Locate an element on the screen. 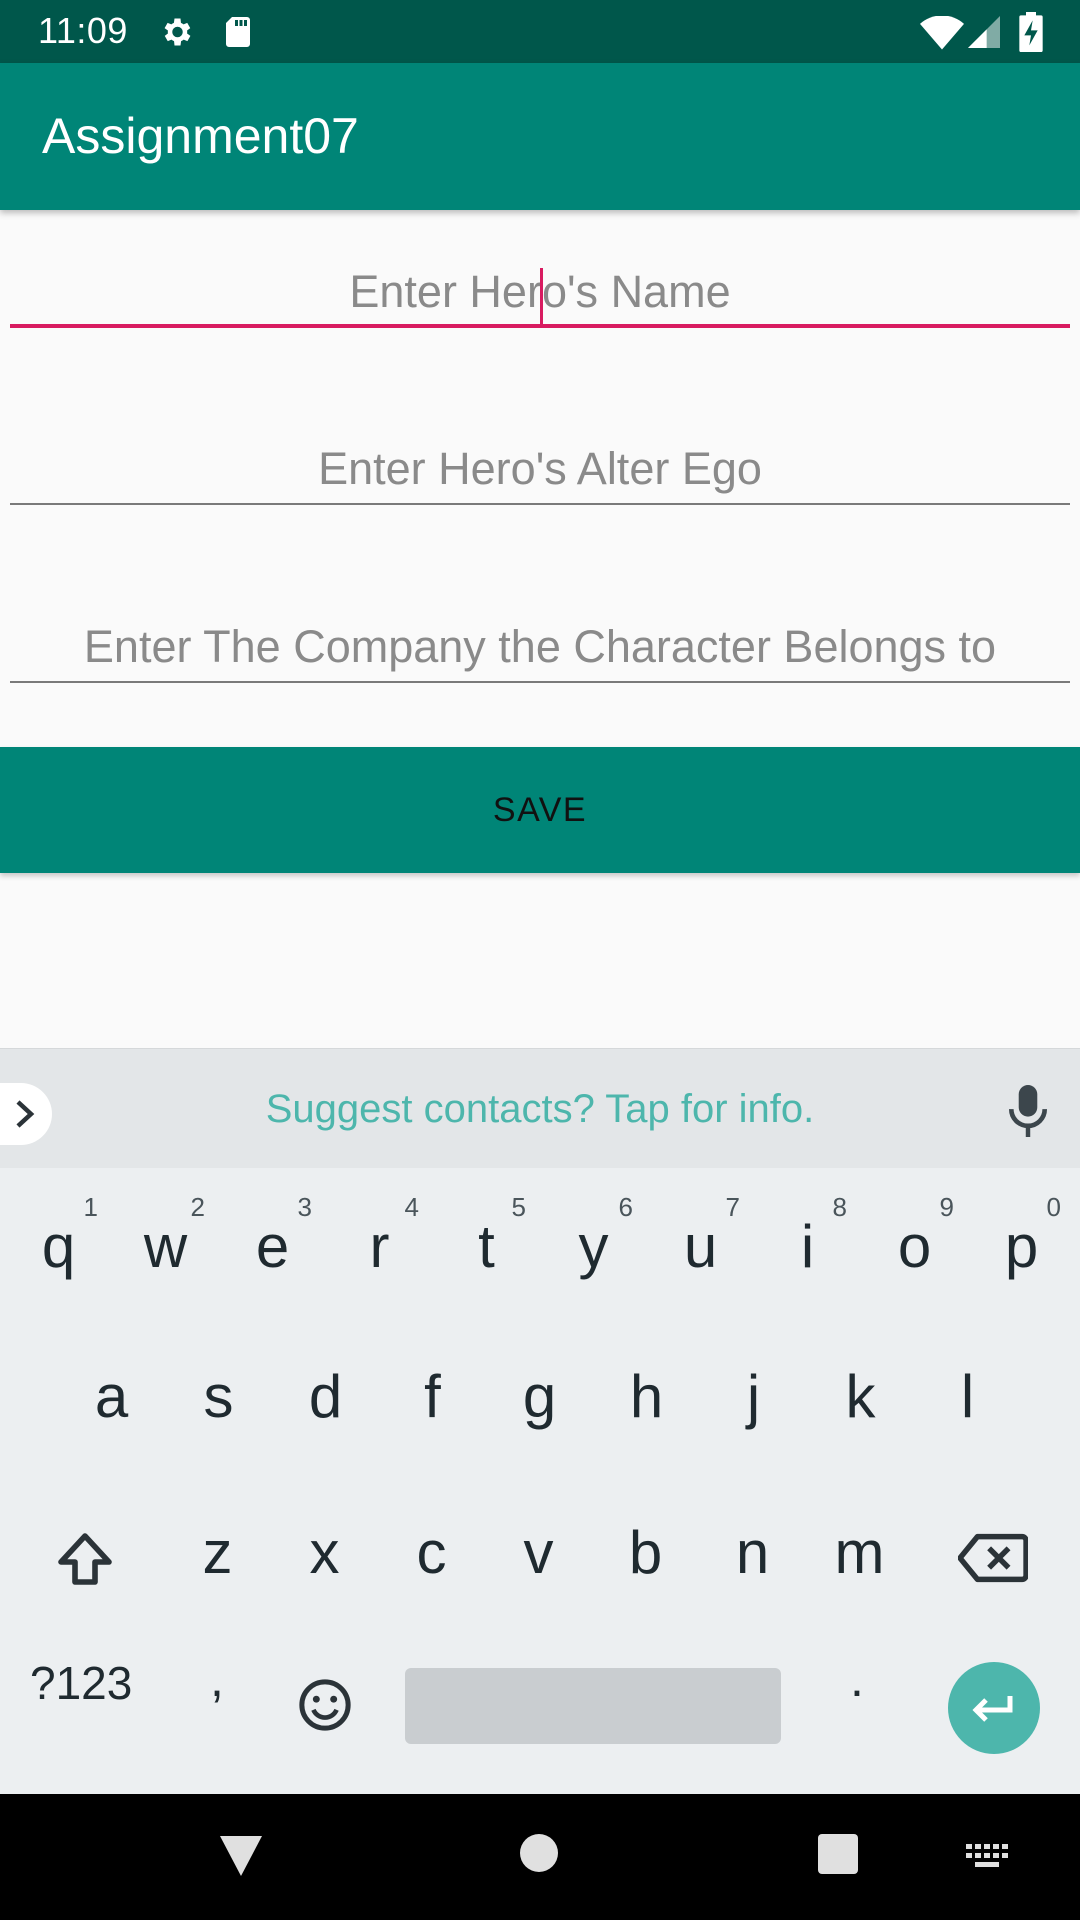  key-o: o9 is located at coordinates (914, 1247).